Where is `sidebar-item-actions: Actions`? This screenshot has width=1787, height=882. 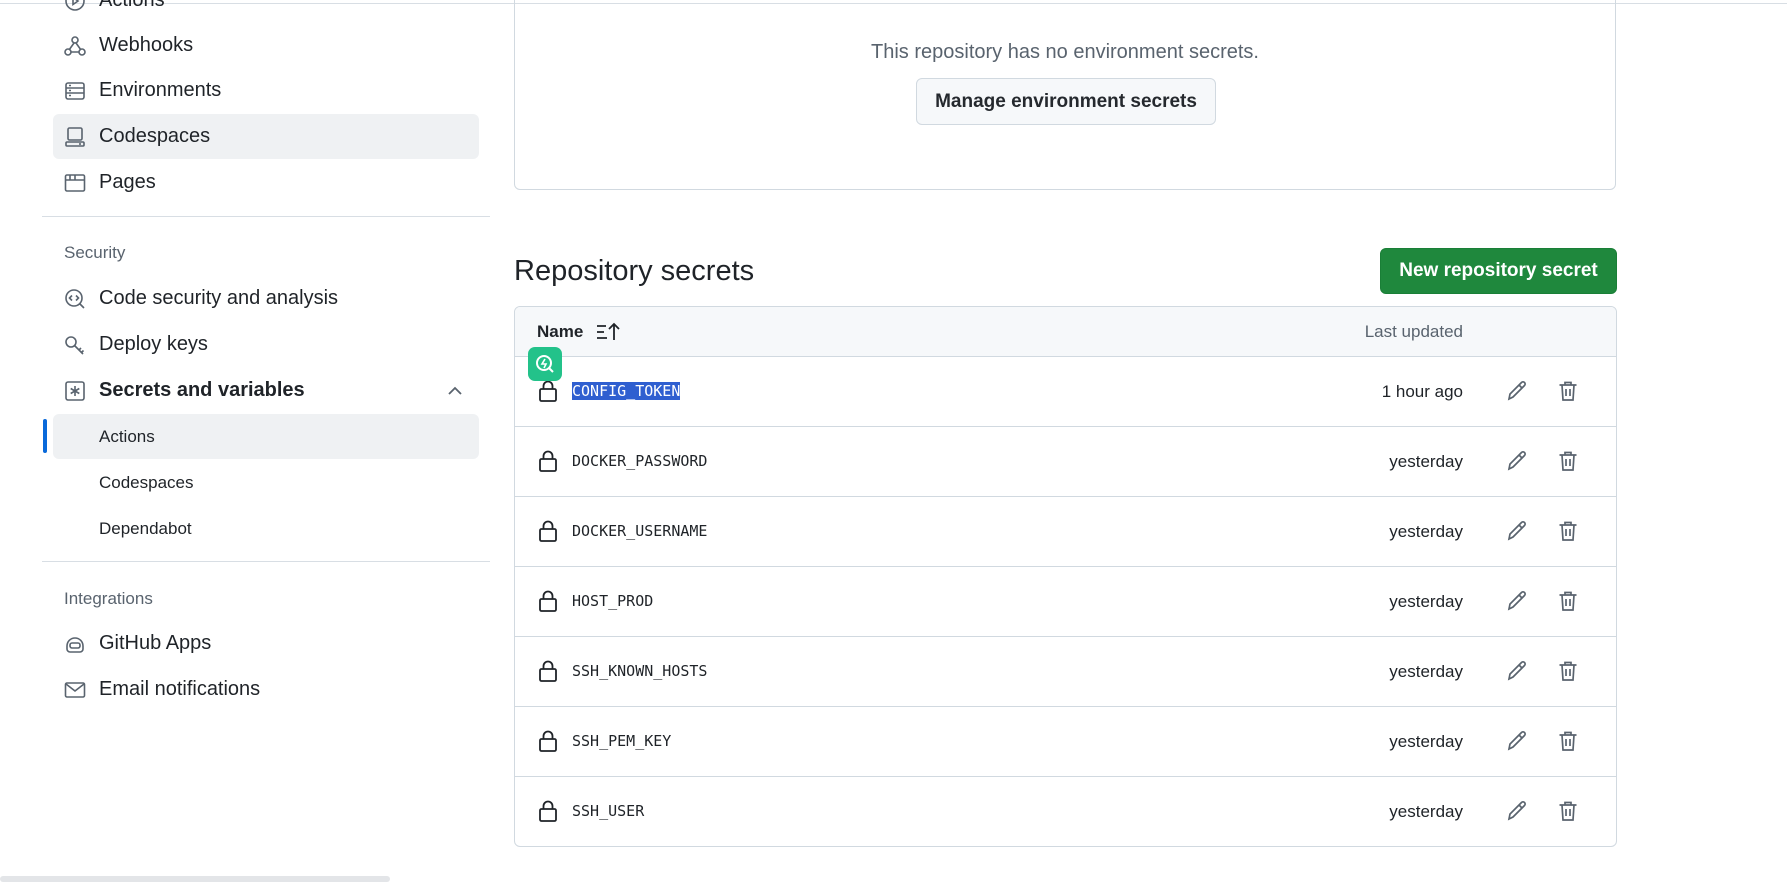 sidebar-item-actions: Actions is located at coordinates (266, 11).